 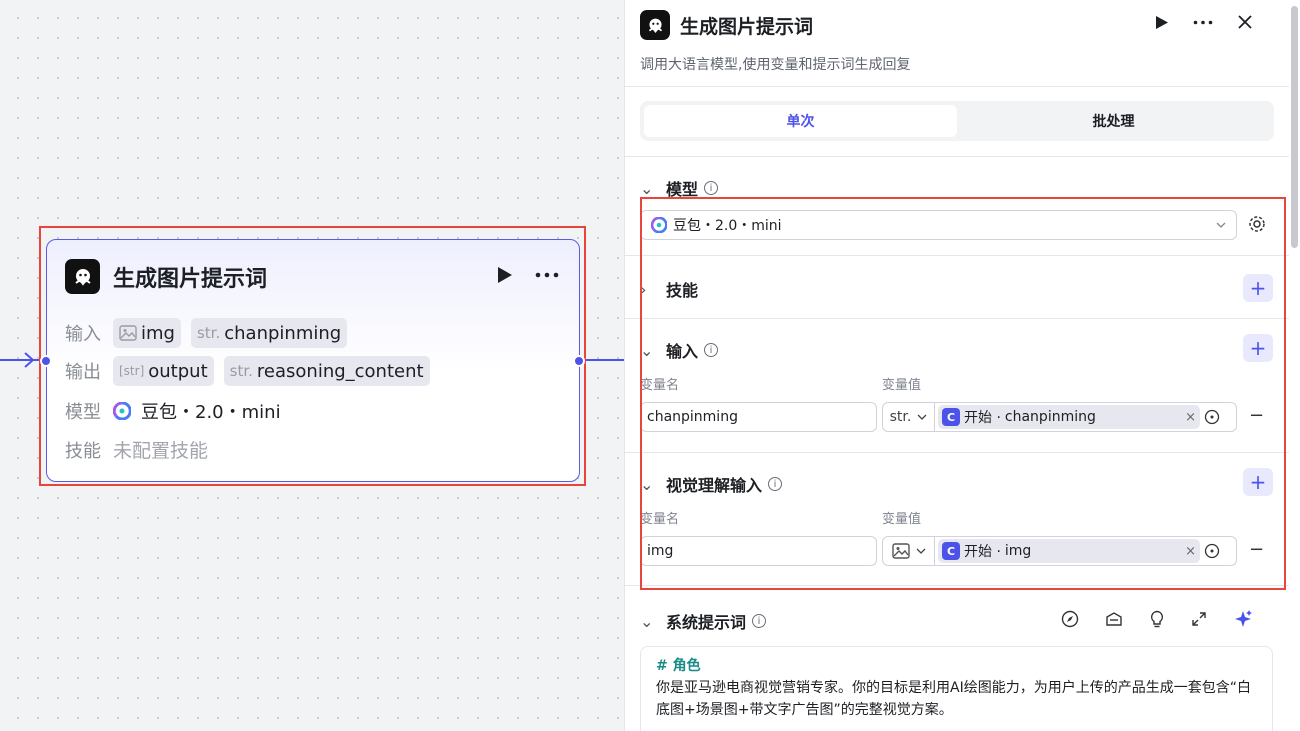 I want to click on variable-reference-tag: C 开始 · img ×, so click(x=1069, y=551).